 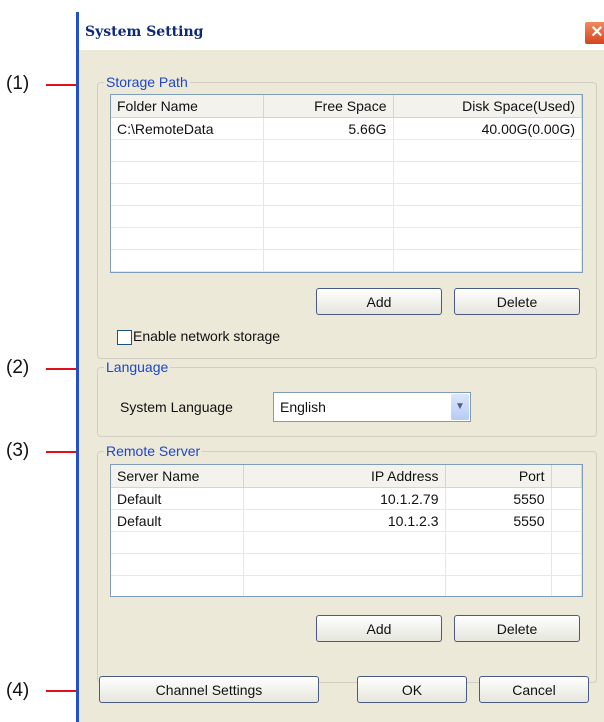 I want to click on table-row: Default 10.1.2.3 5550, so click(x=346, y=520).